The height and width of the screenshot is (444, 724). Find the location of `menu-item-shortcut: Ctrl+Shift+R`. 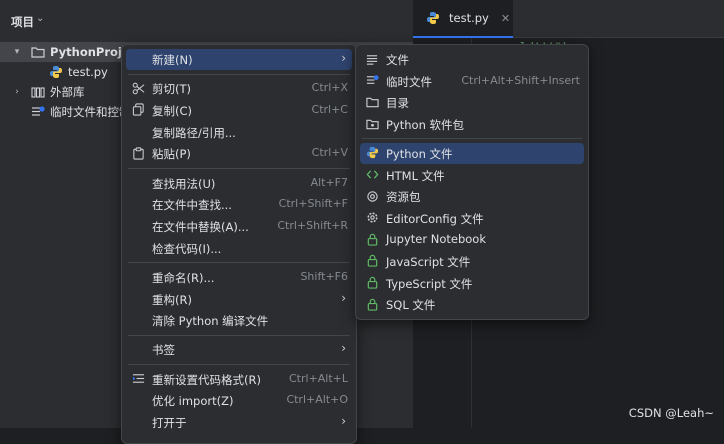

menu-item-shortcut: Ctrl+Shift+R is located at coordinates (312, 225).